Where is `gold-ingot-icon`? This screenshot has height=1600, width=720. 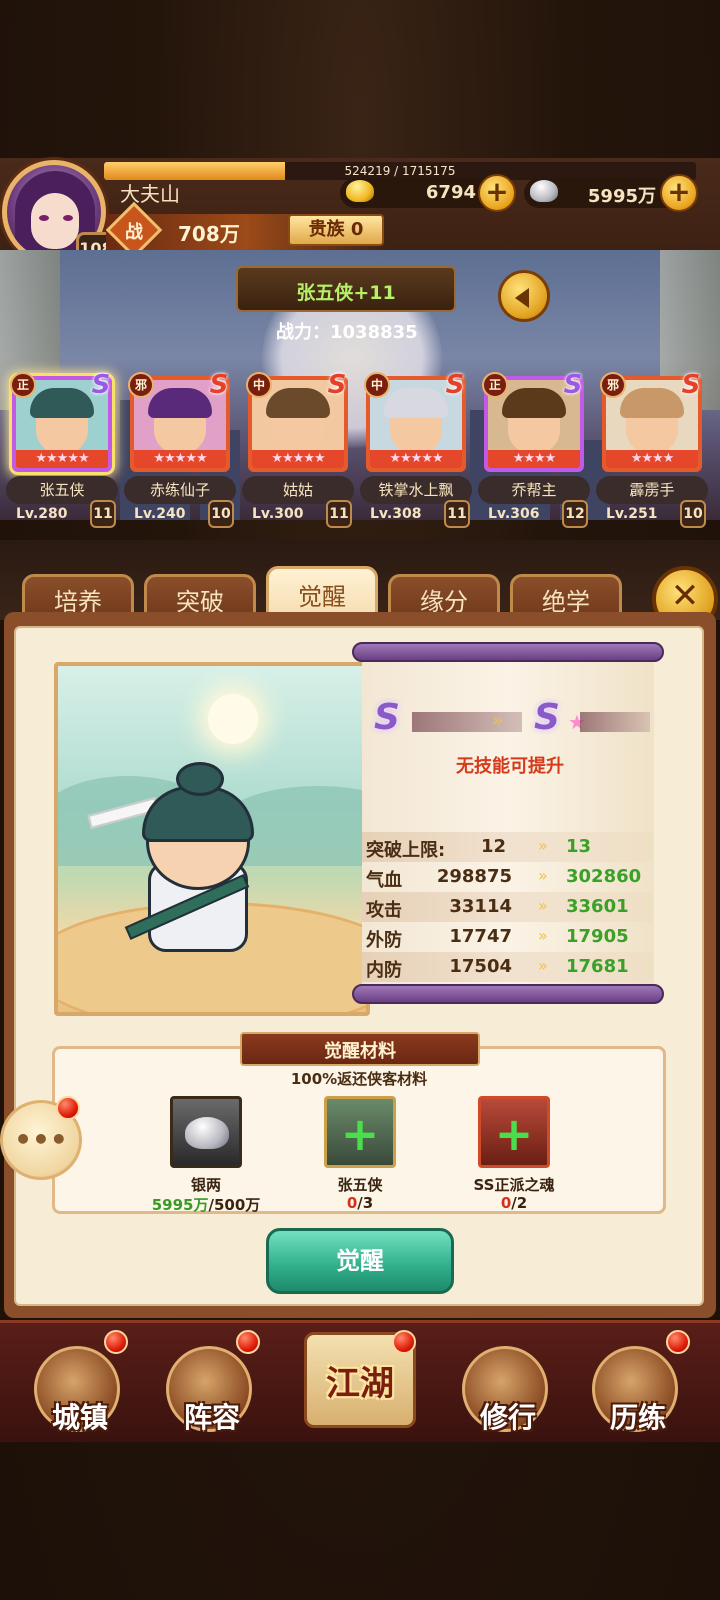 gold-ingot-icon is located at coordinates (360, 191).